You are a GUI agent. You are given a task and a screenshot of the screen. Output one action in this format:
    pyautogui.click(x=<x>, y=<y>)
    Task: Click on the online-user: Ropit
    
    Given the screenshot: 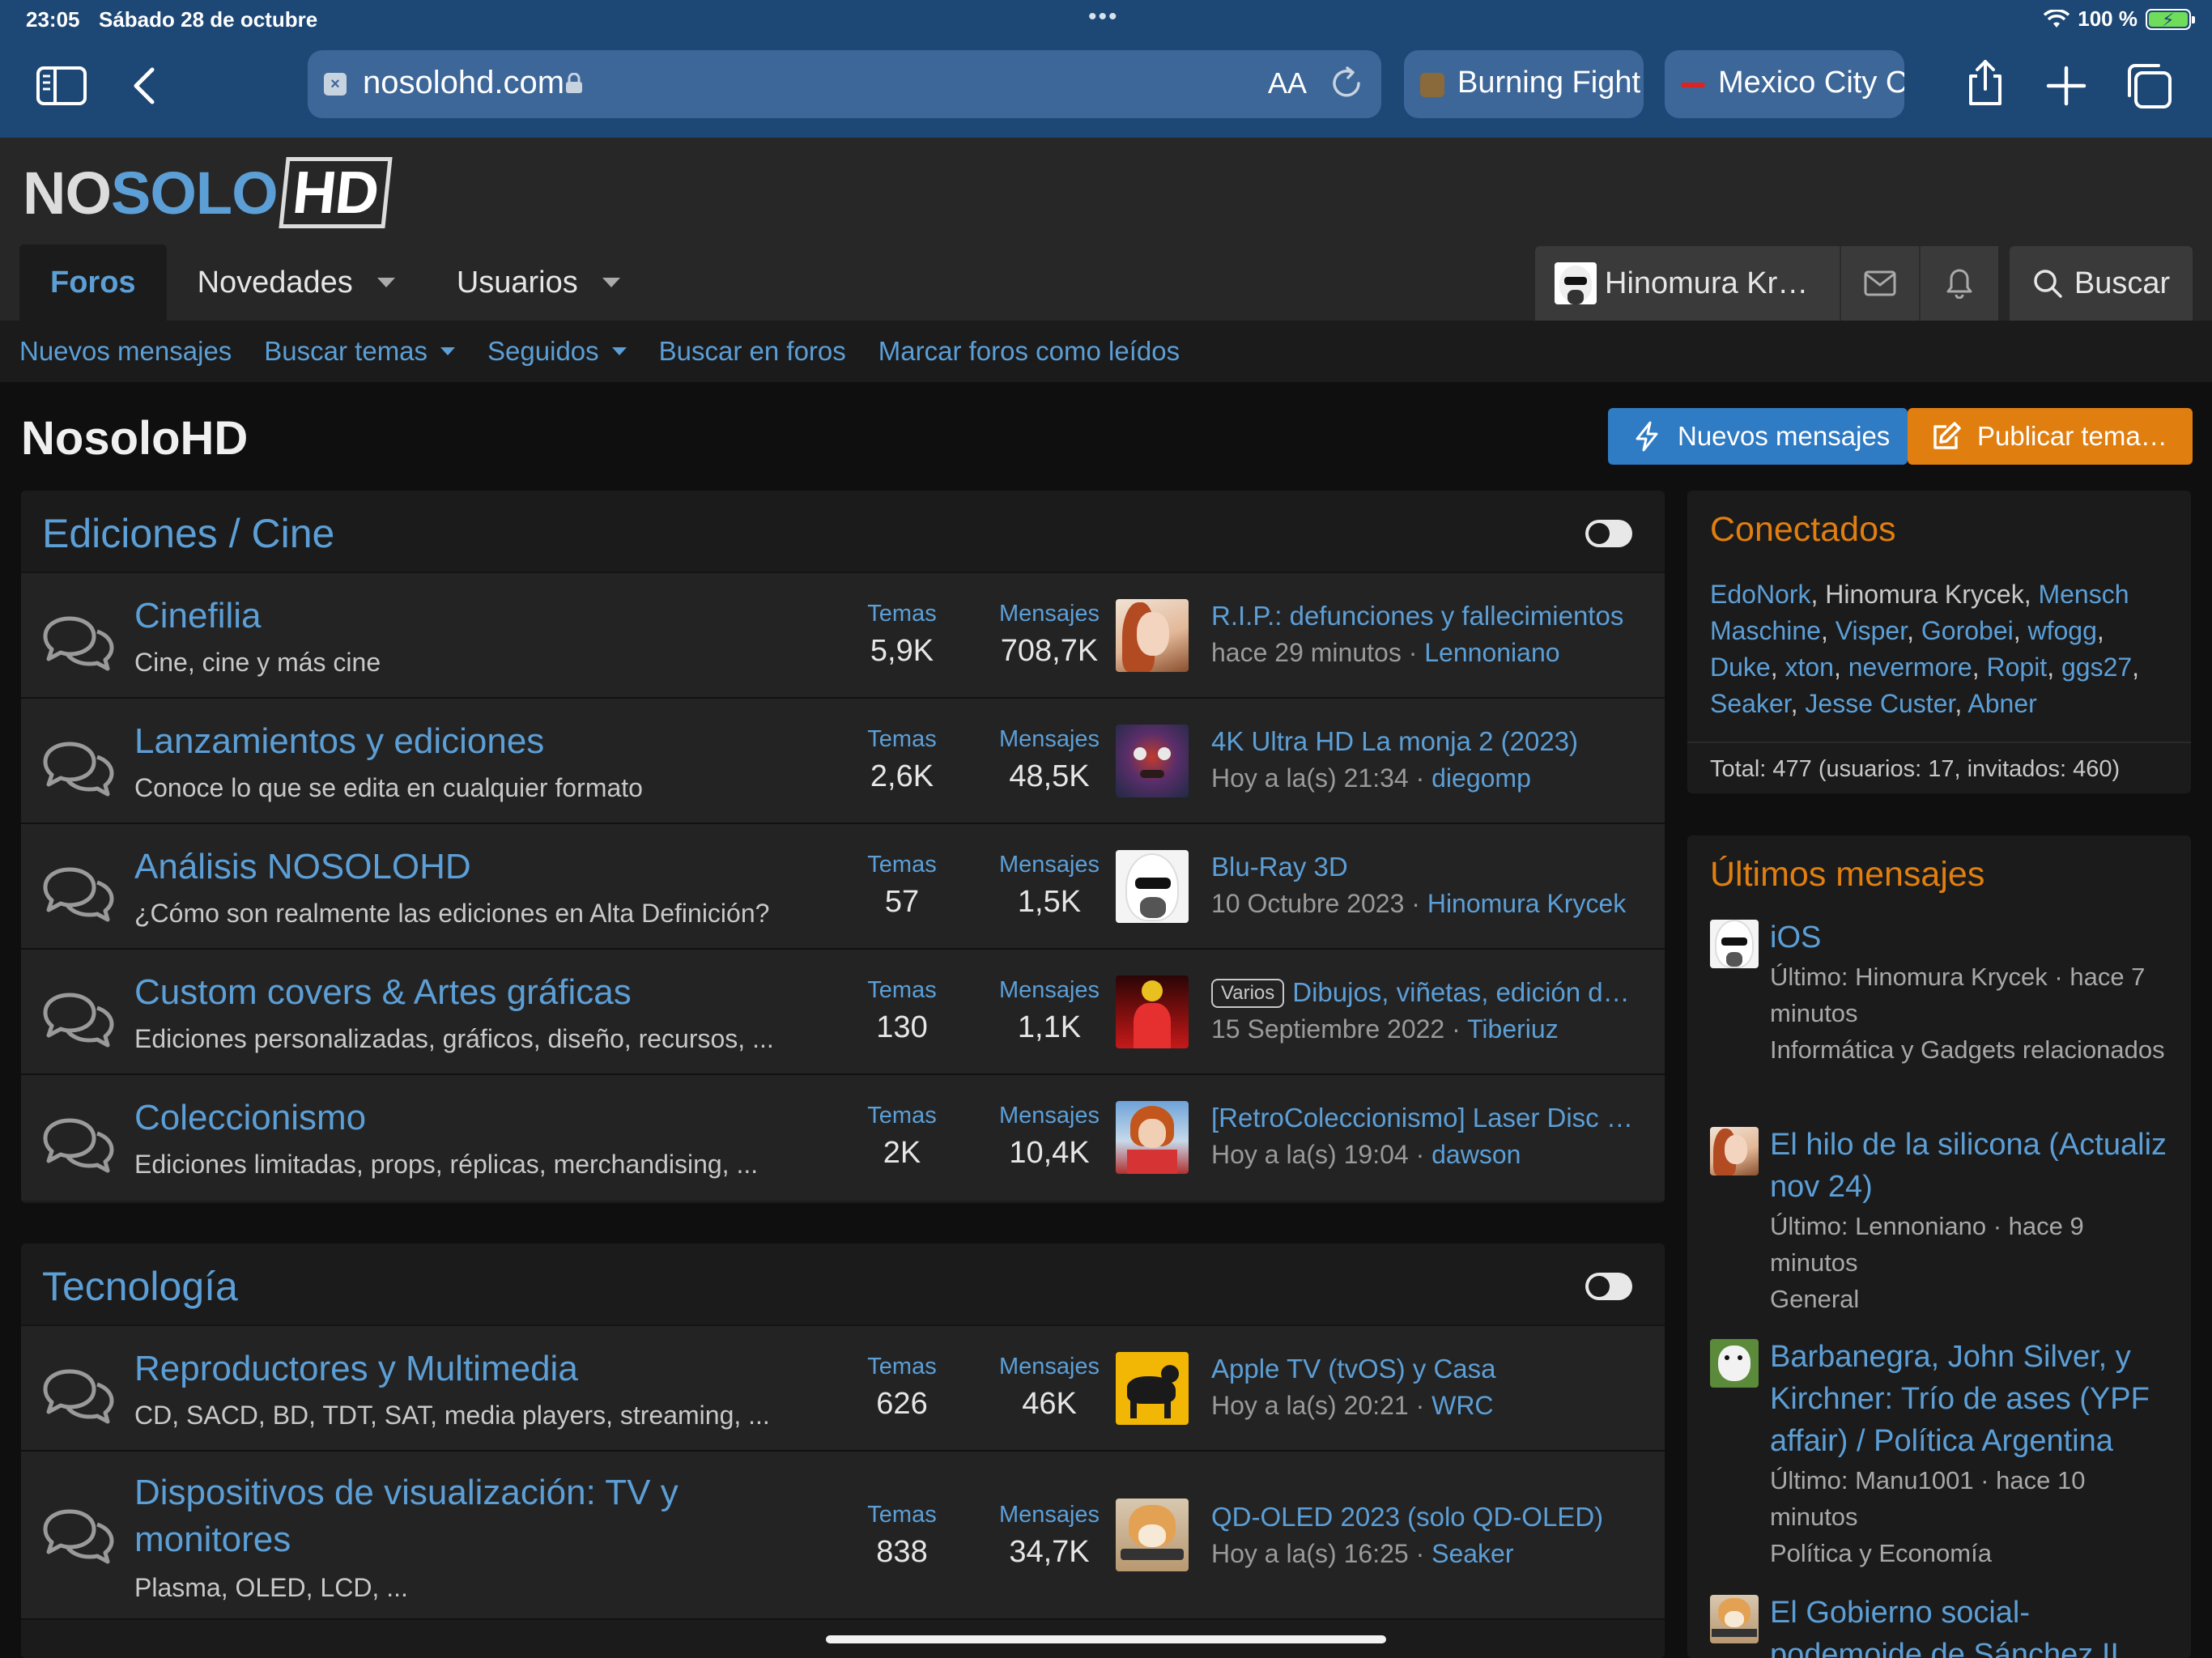 What is the action you would take?
    pyautogui.click(x=2016, y=667)
    